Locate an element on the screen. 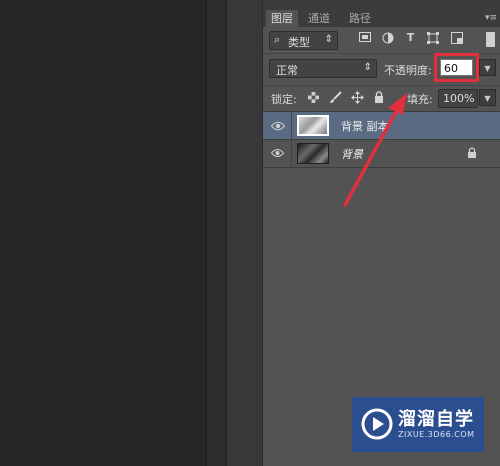 This screenshot has height=466, width=500. watermark-badge: 溜溜自学 ZIXUE.3D66.COM is located at coordinates (418, 424).